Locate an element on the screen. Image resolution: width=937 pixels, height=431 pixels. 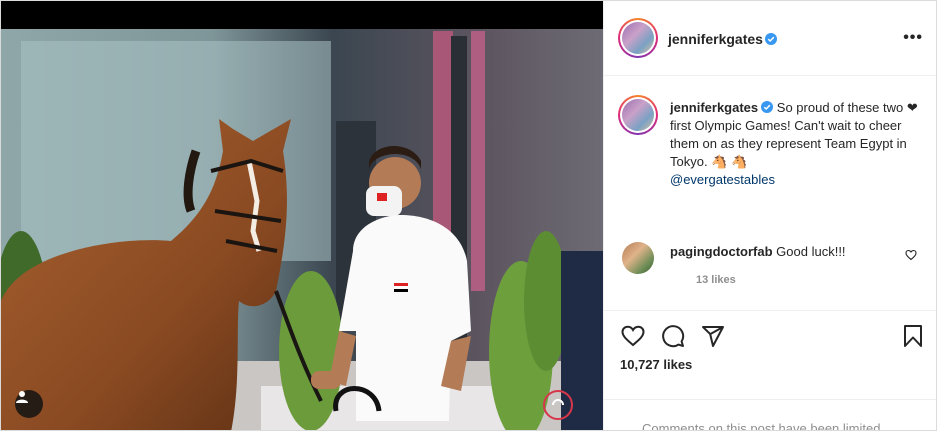
comment-bubble-icon is located at coordinates (673, 336).